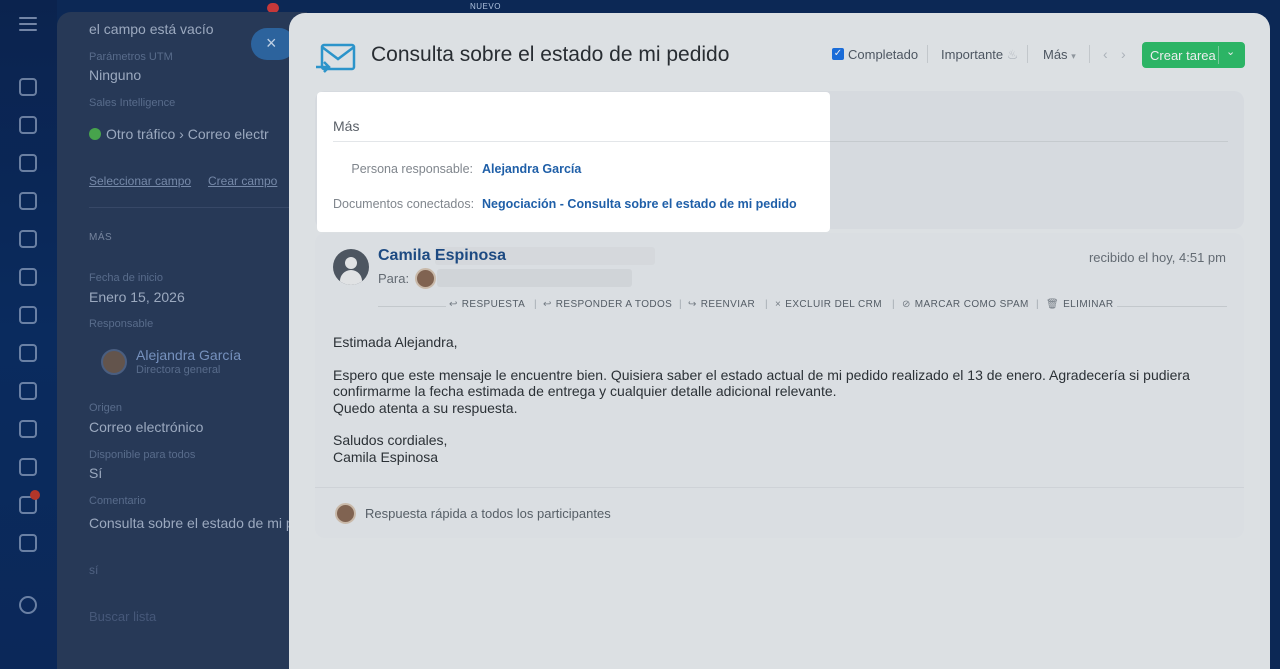  Describe the element at coordinates (28, 201) in the screenshot. I see `crm-icon` at that location.